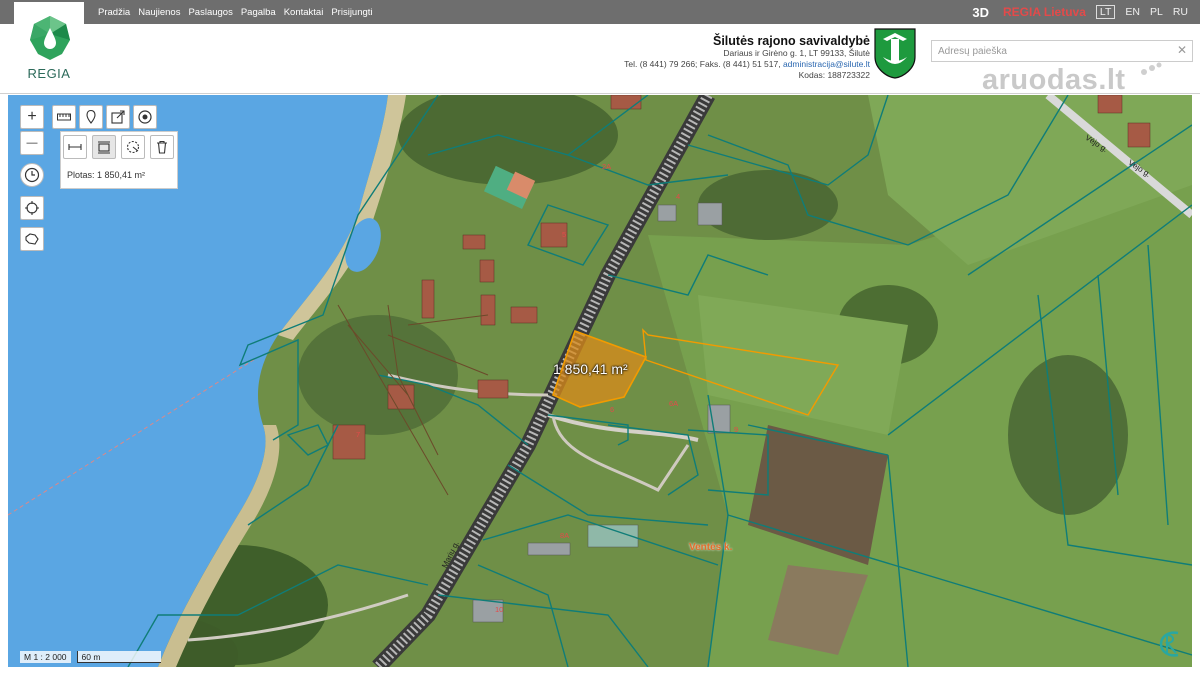 This screenshot has height=675, width=1200. I want to click on zoom-out-icon: —, so click(32, 143).